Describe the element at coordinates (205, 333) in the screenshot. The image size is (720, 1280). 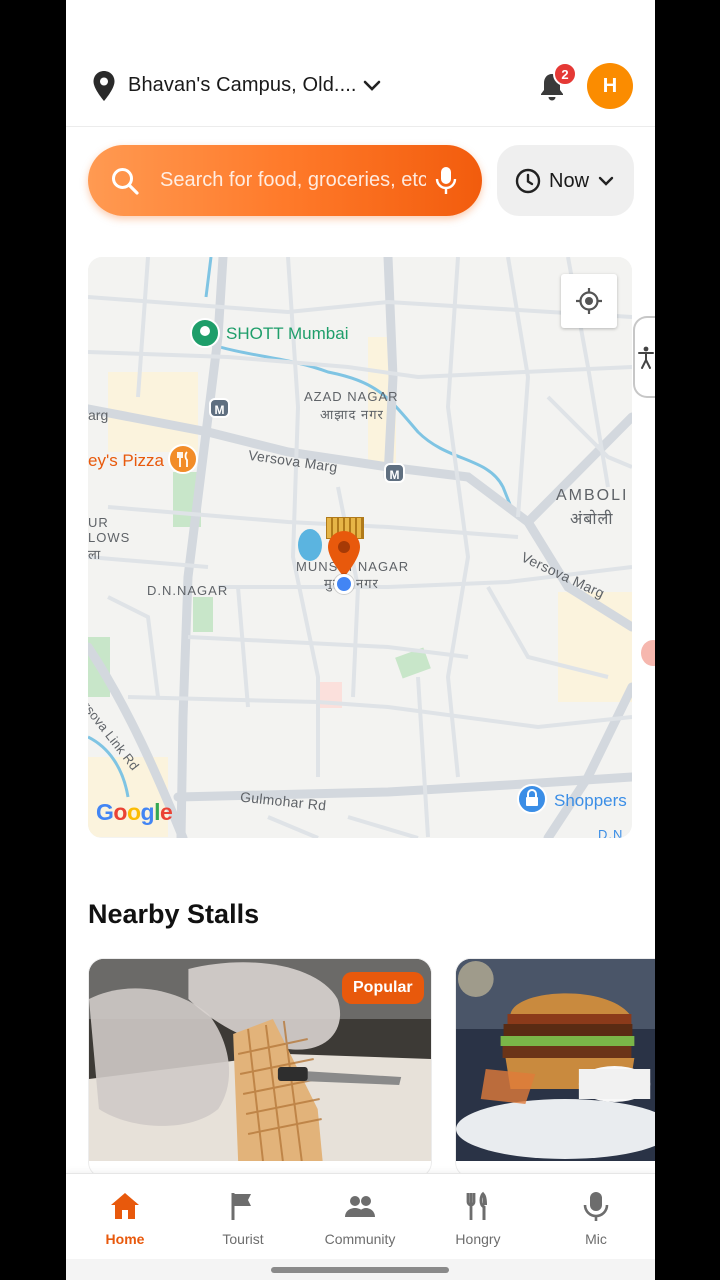
I see `location-marker-icon` at that location.